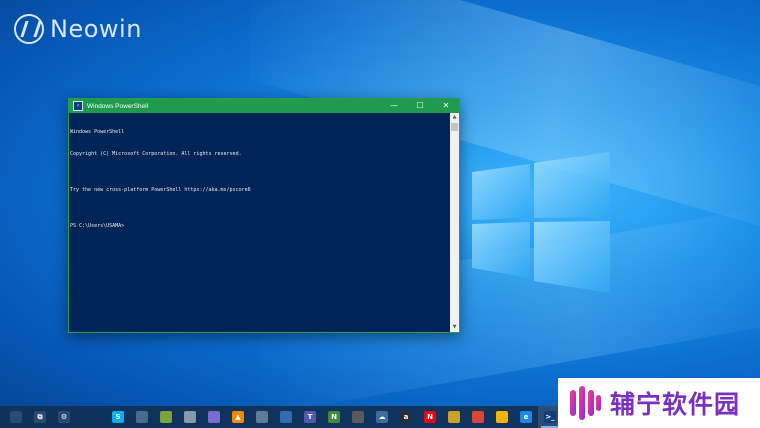 The image size is (760, 428). What do you see at coordinates (454, 127) in the screenshot?
I see `scrollbar-thumb` at bounding box center [454, 127].